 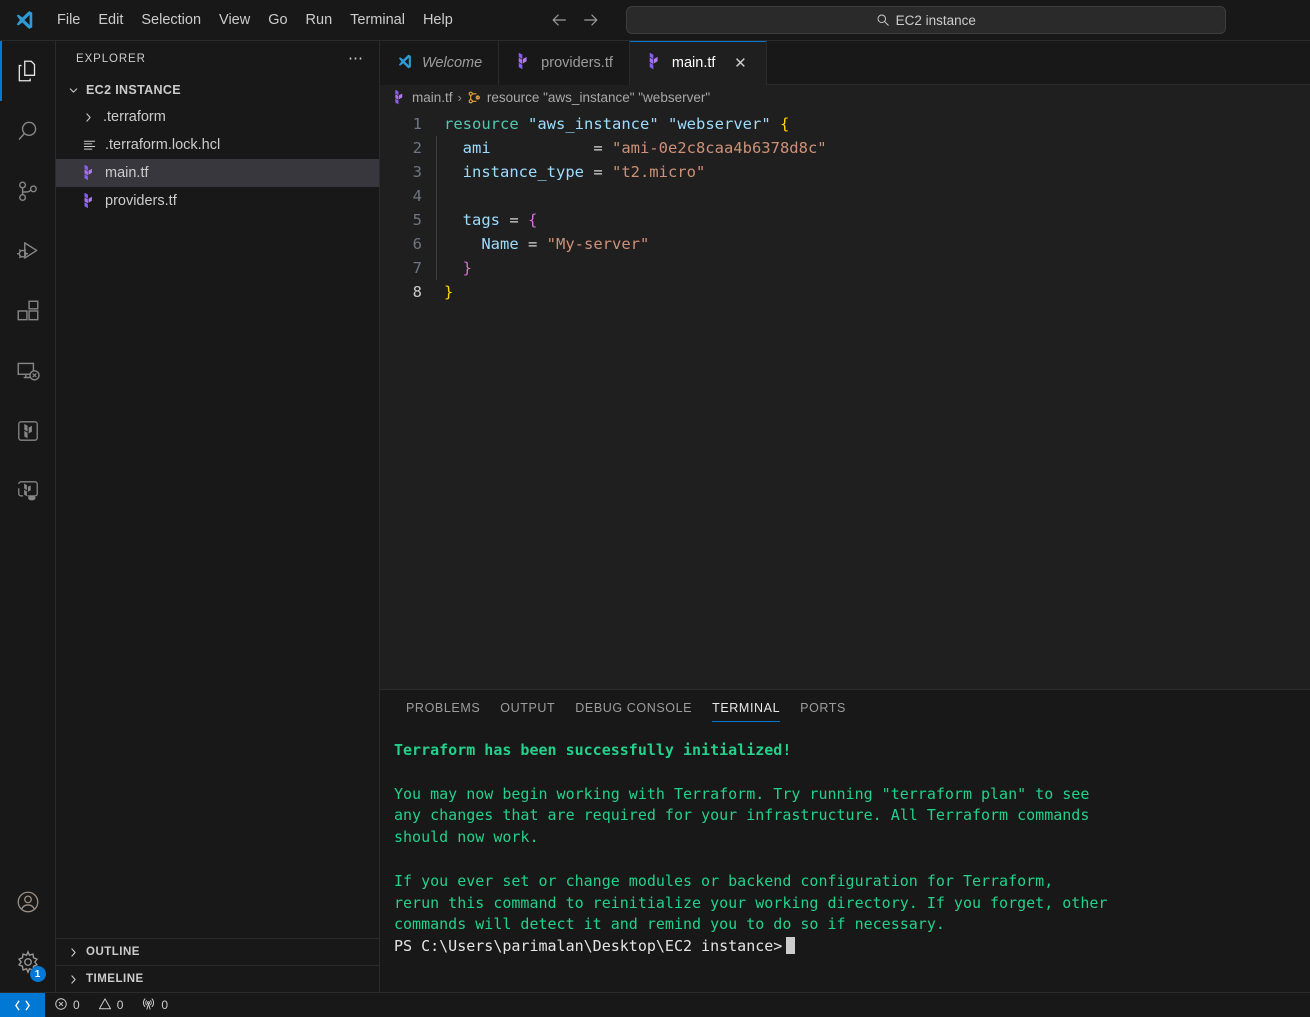 What do you see at coordinates (217, 90) in the screenshot?
I see `tree-root-folder: EC2 INSTANCE` at bounding box center [217, 90].